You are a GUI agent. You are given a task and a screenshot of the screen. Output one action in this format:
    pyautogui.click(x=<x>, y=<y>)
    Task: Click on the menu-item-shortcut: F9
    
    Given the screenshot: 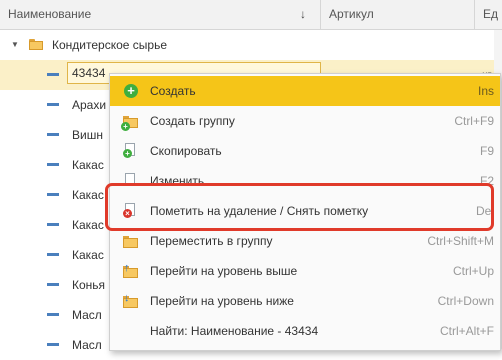 What is the action you would take?
    pyautogui.click(x=486, y=151)
    